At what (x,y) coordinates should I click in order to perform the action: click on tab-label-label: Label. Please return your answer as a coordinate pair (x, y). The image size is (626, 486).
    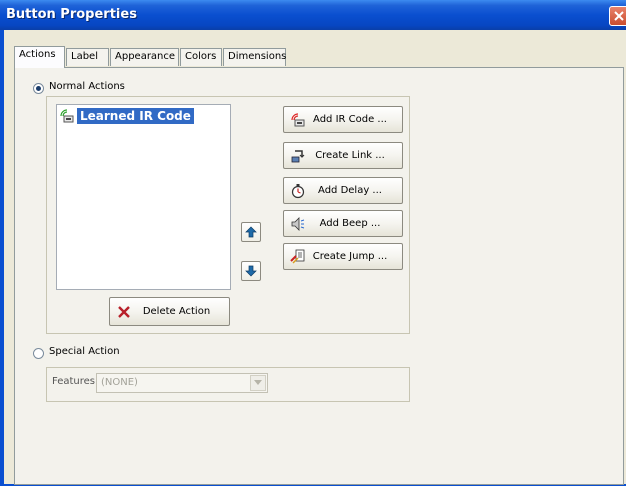
    Looking at the image, I should click on (84, 56).